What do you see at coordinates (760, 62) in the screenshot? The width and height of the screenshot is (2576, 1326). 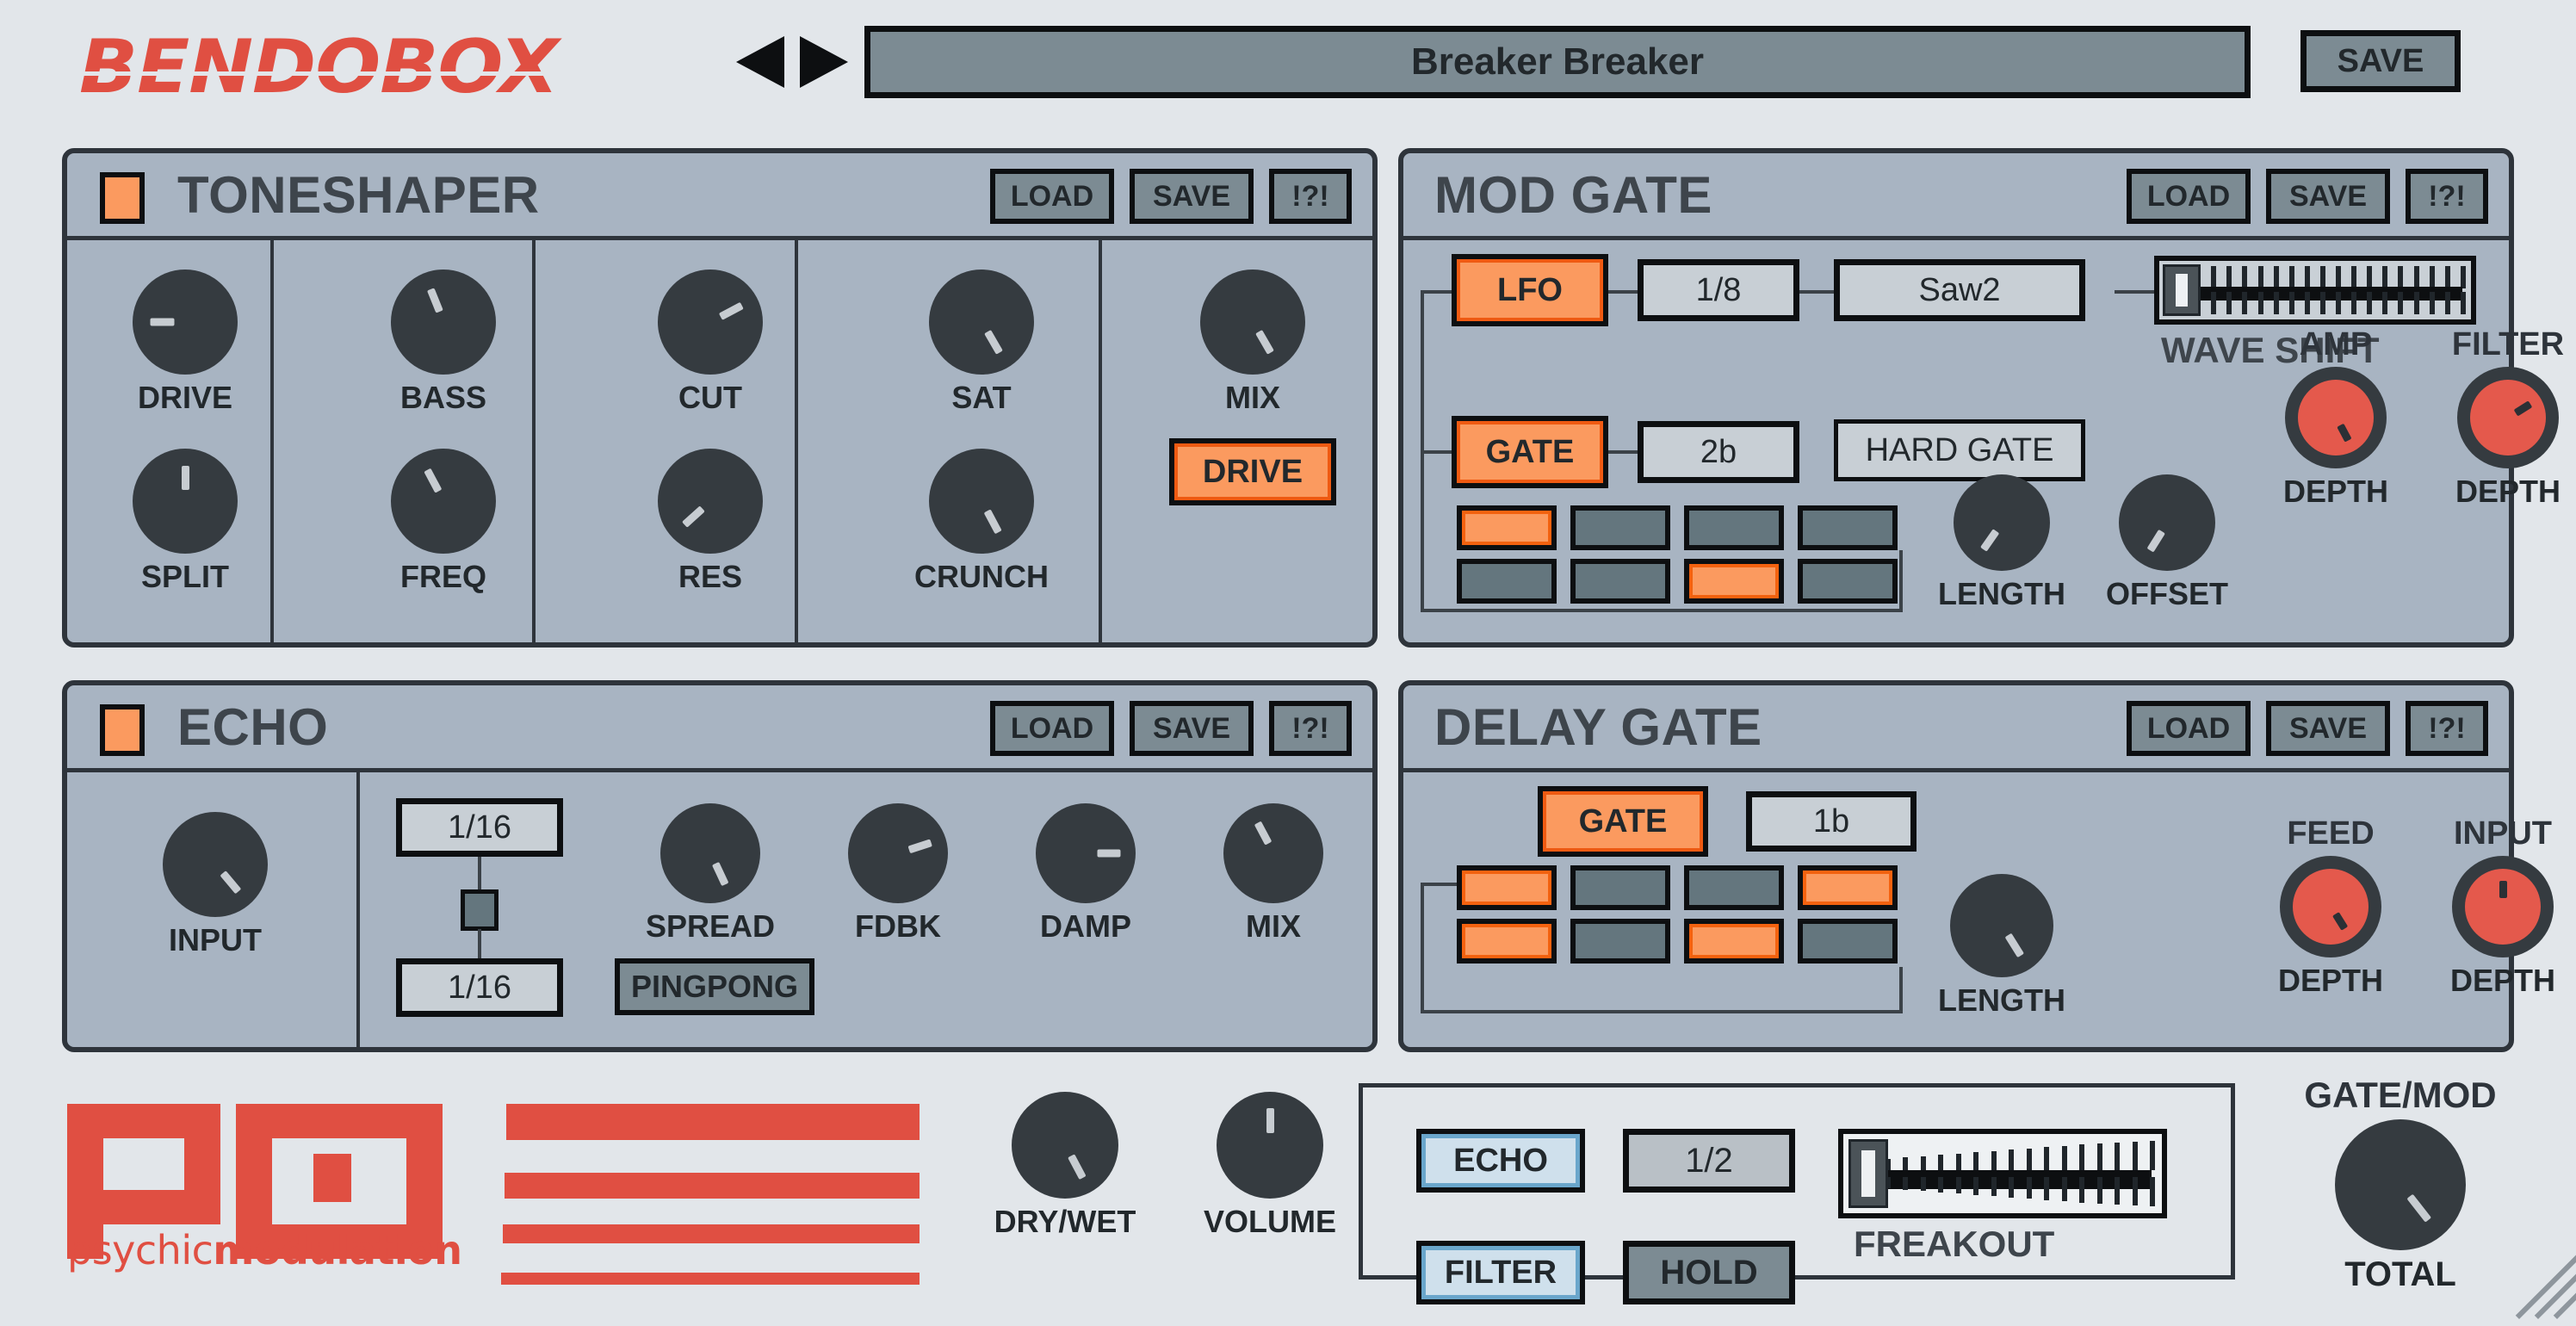 I see `triangle-left-icon` at bounding box center [760, 62].